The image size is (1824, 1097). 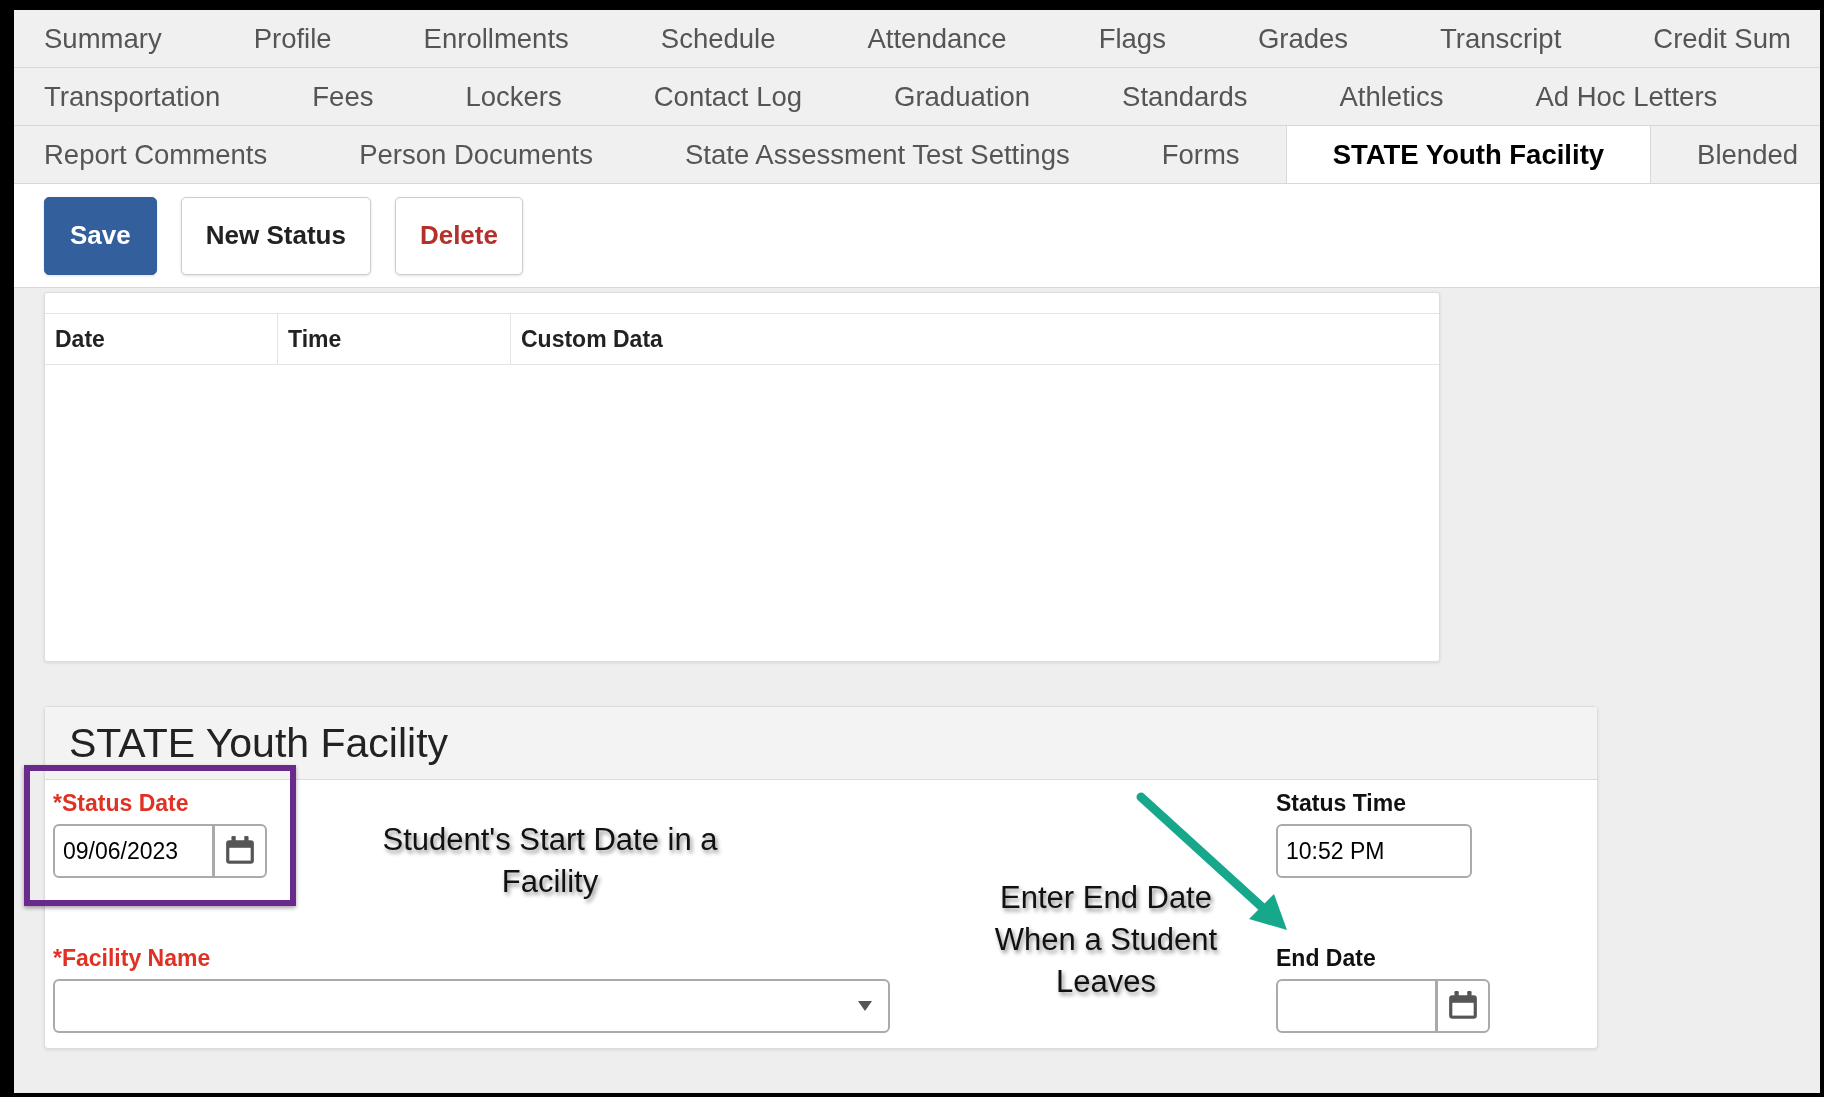 I want to click on callout-text: Enter End Date When a Student Leaves, so click(x=1106, y=940).